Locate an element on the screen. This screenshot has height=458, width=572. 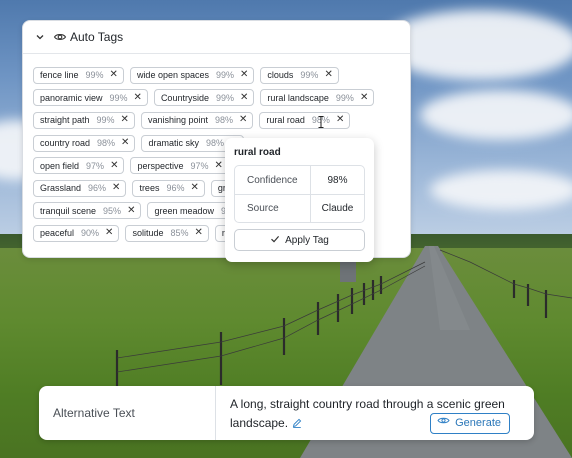
tag-label: green meadow is located at coordinates (184, 210).